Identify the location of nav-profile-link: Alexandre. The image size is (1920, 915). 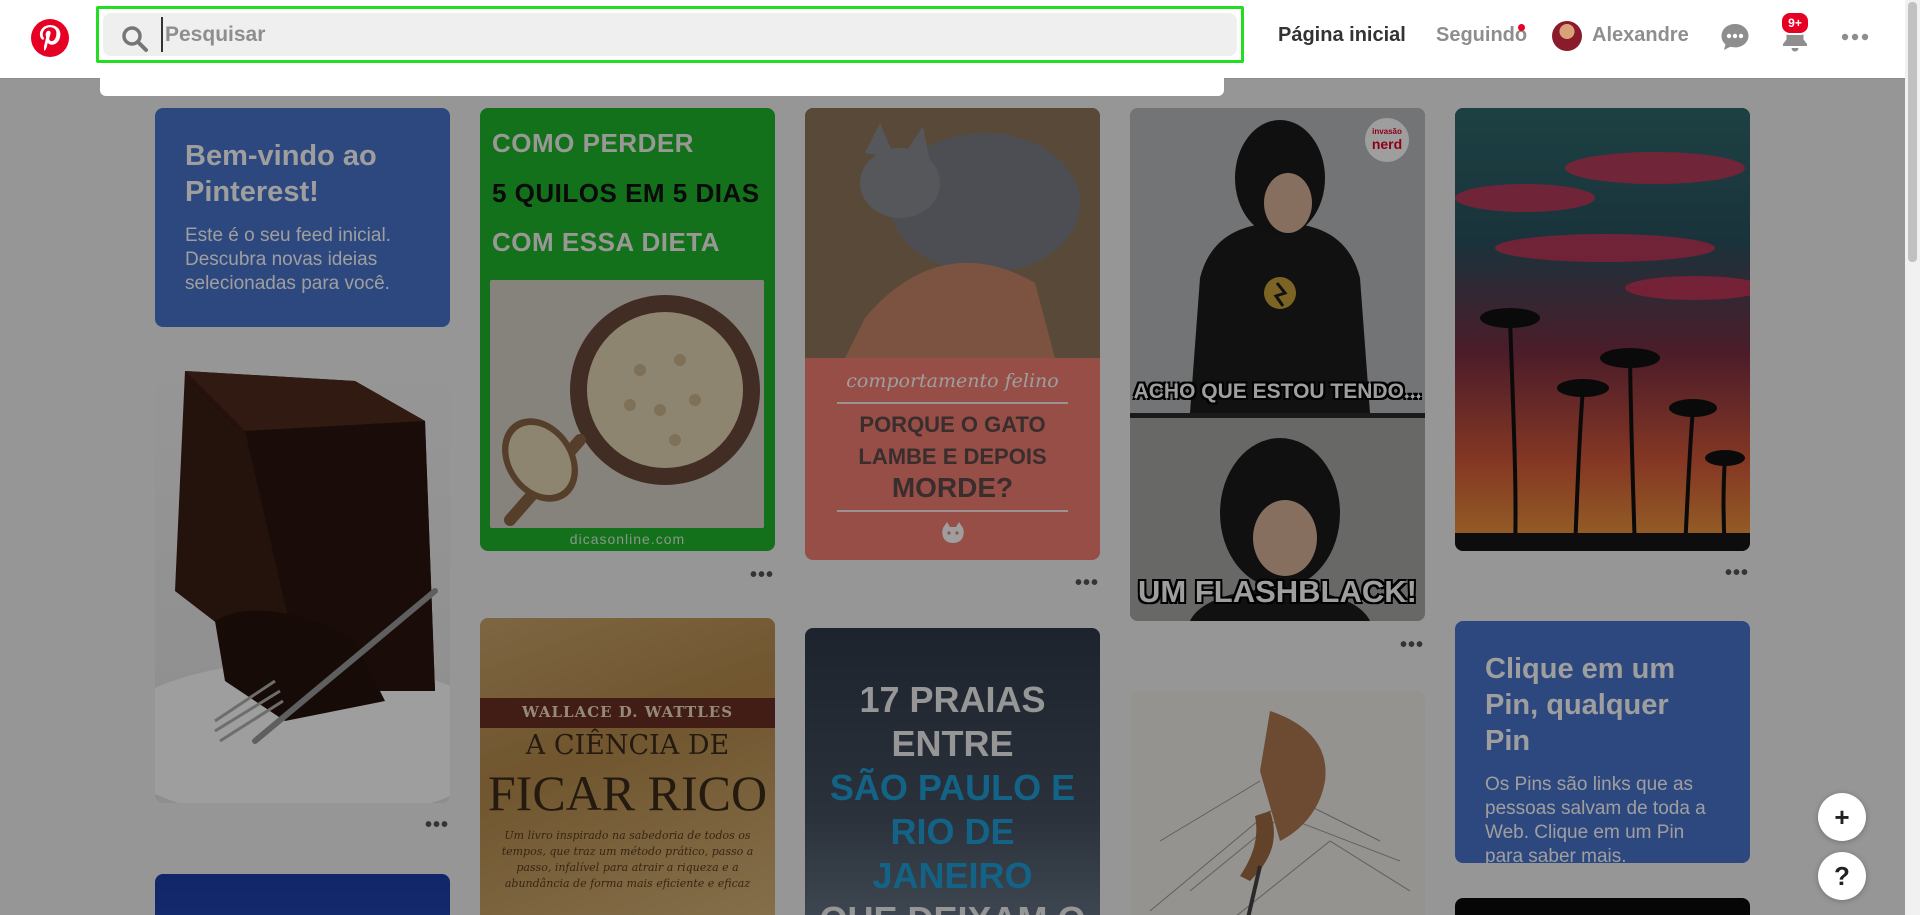
(1640, 35).